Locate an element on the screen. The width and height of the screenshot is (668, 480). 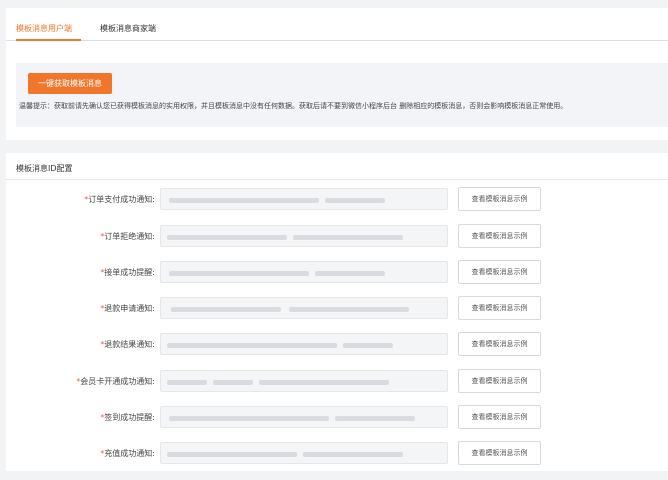
field-label-text: 会员卡开通成功通知: is located at coordinates (117, 381).